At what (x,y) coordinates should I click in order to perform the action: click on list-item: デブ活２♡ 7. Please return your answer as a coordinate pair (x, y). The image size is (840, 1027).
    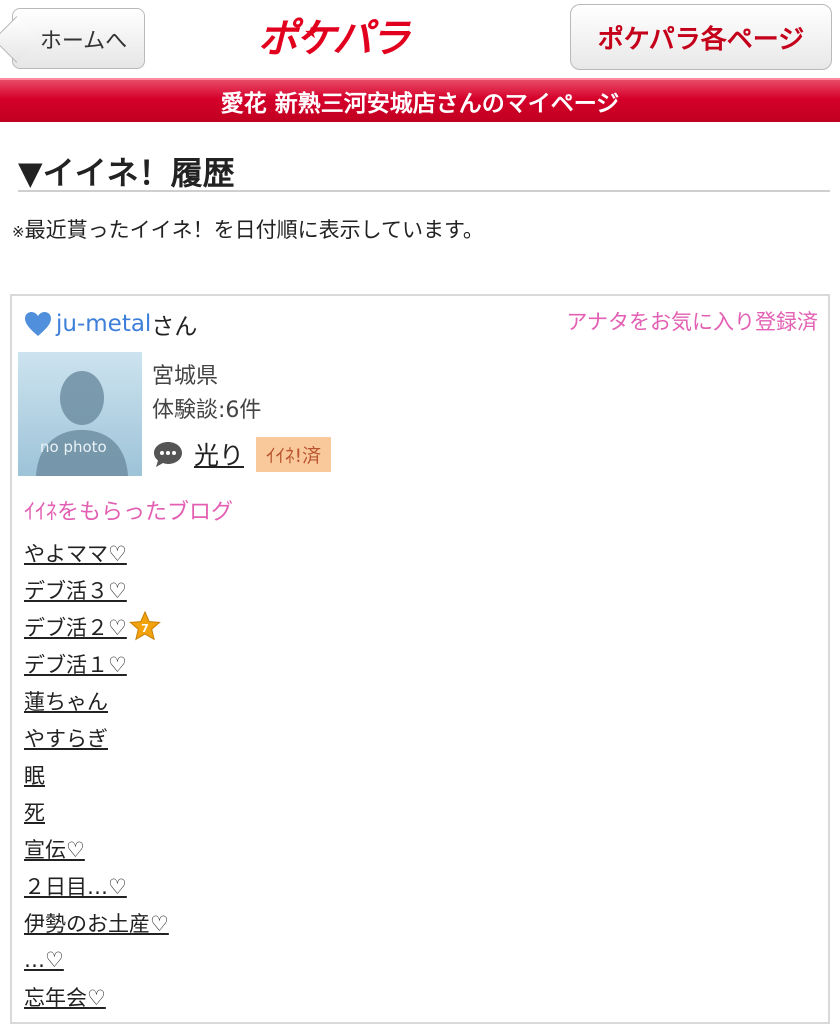
    Looking at the image, I should click on (96, 626).